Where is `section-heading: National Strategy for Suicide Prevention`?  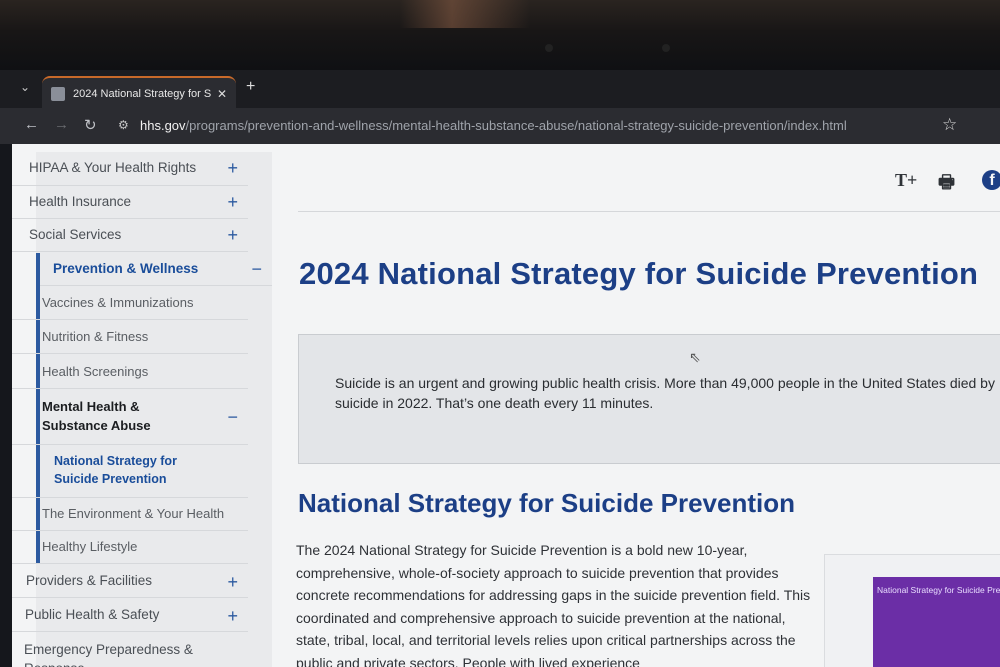
section-heading: National Strategy for Suicide Prevention is located at coordinates (546, 503).